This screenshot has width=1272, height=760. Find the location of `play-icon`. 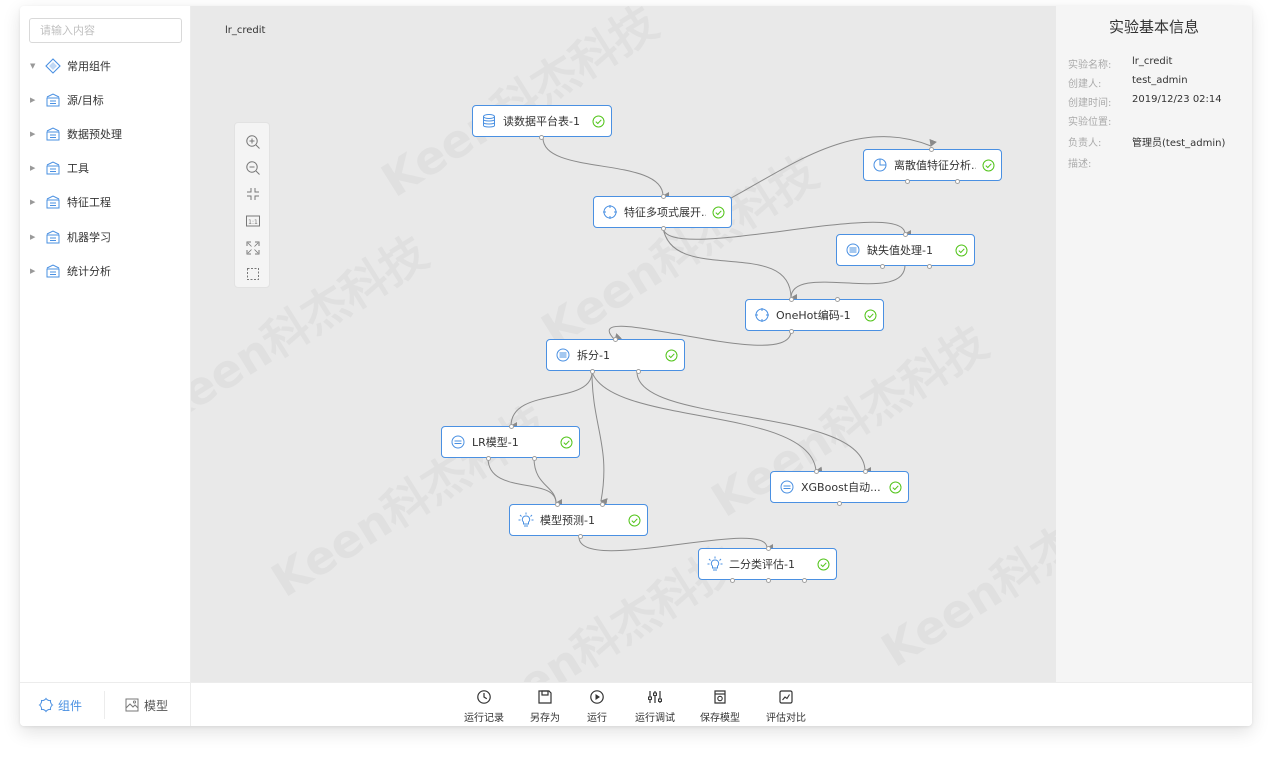

play-icon is located at coordinates (597, 697).